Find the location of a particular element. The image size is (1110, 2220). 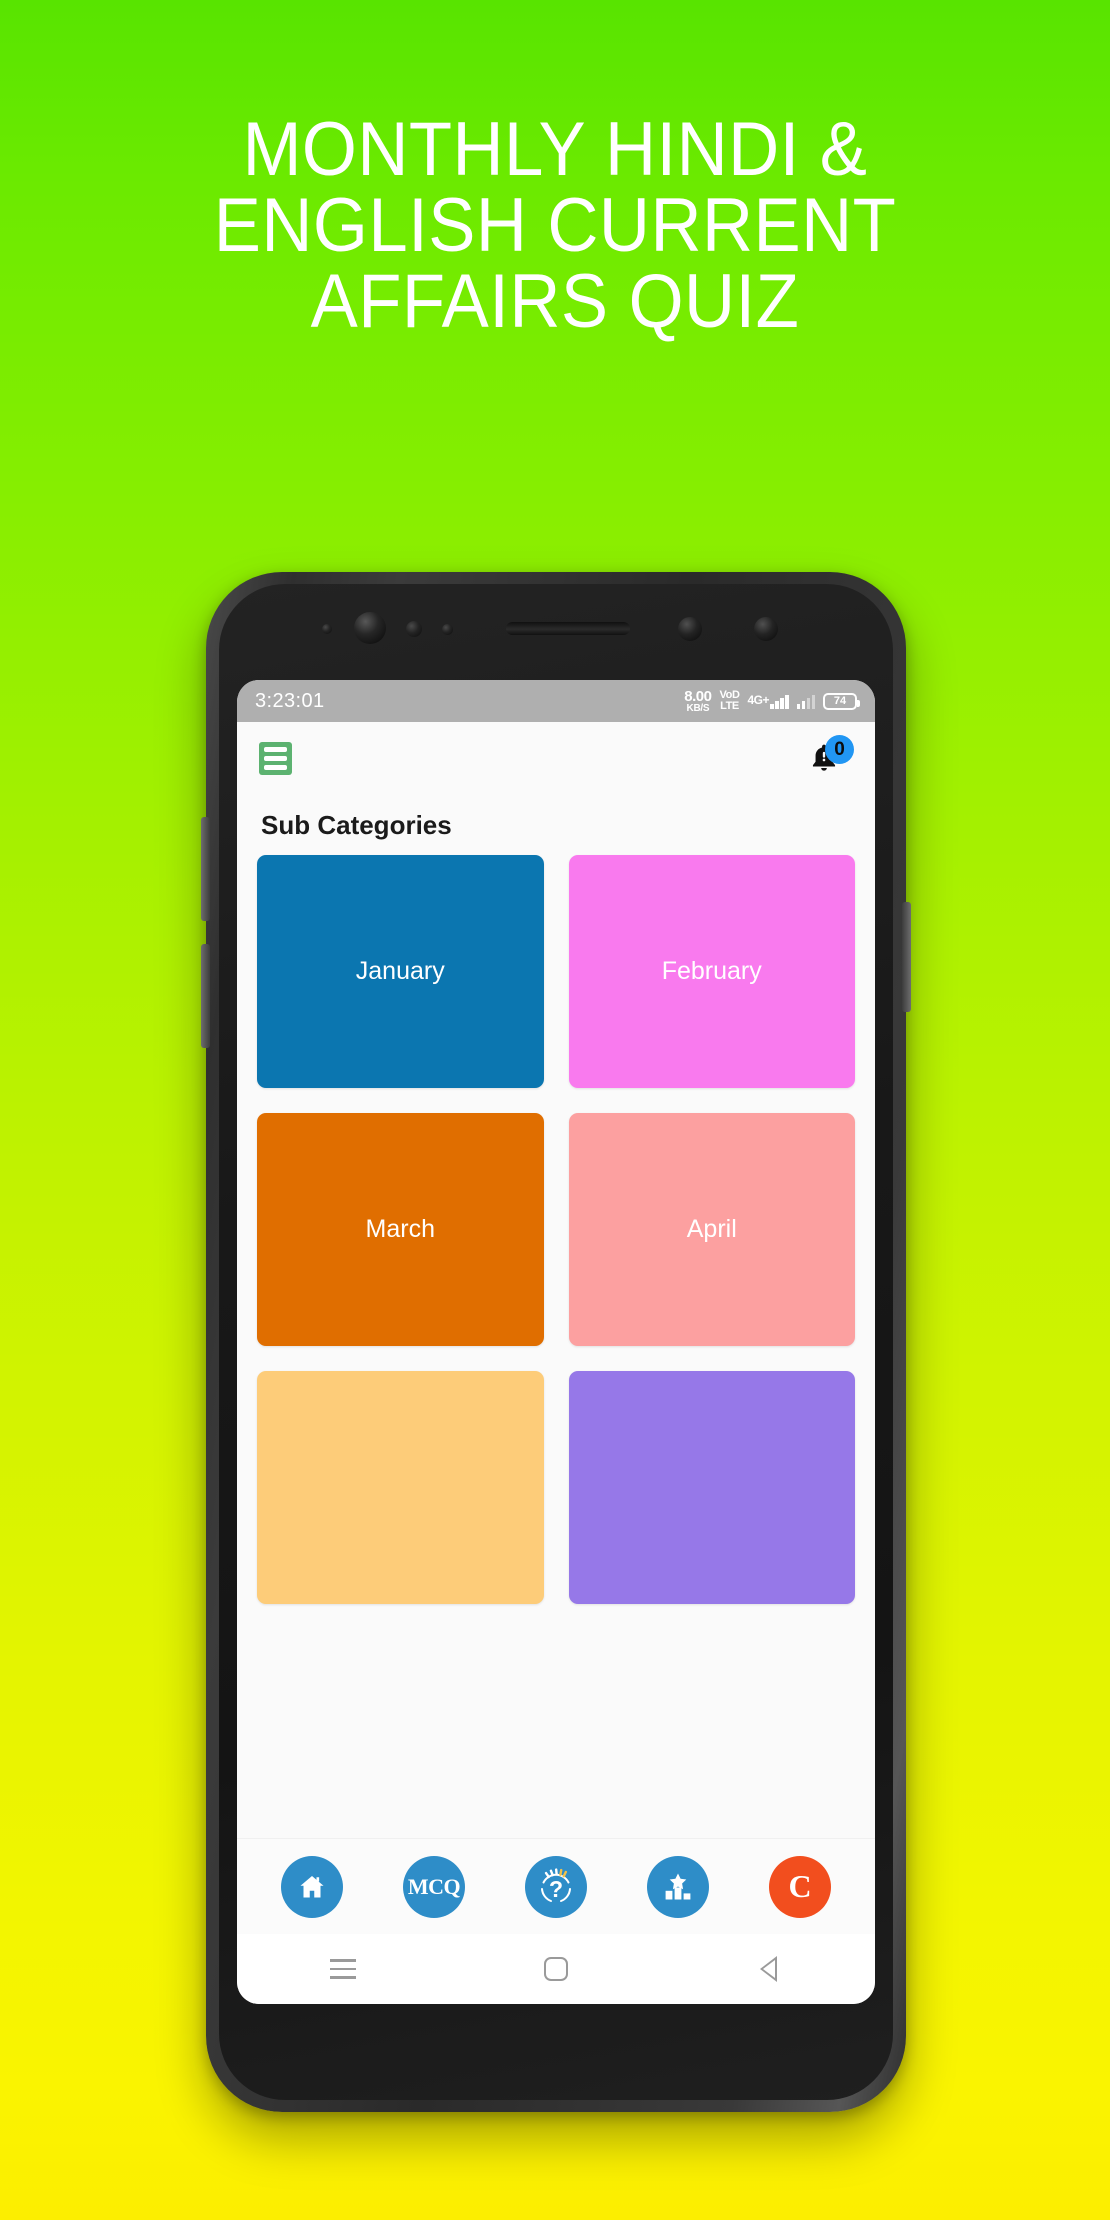

android-back-button is located at coordinates (769, 1969).